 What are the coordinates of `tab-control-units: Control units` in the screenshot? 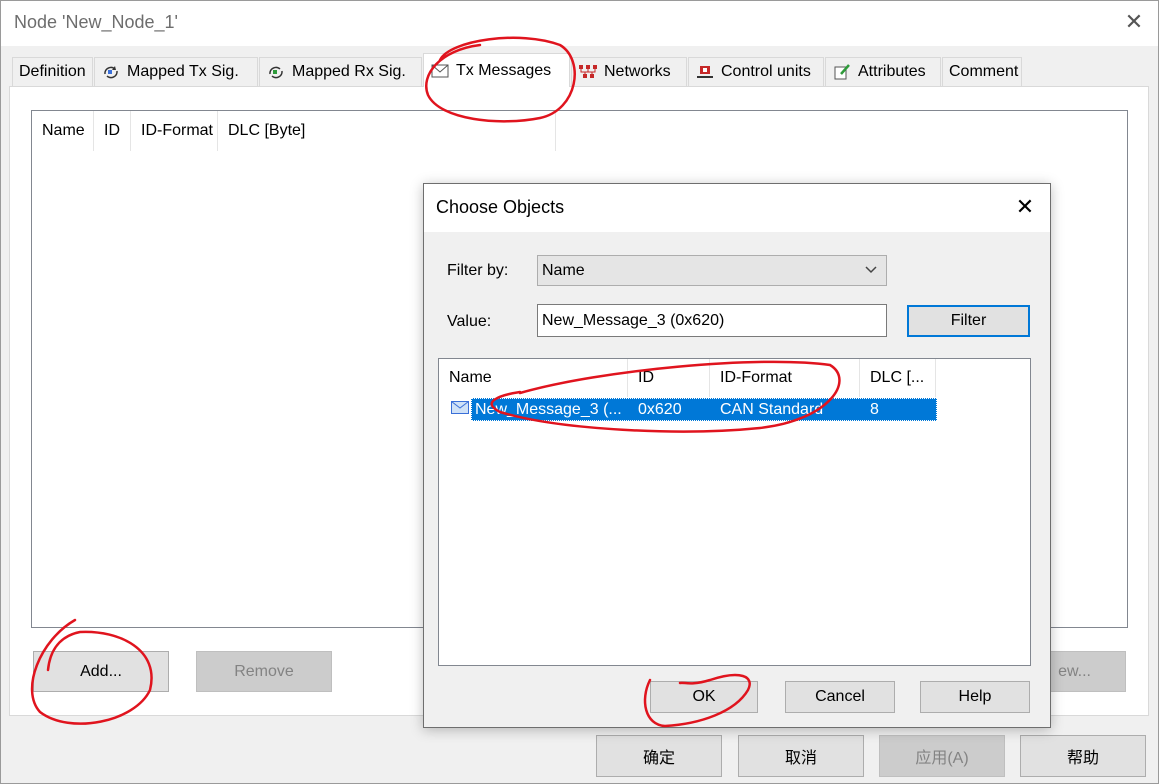 It's located at (756, 71).